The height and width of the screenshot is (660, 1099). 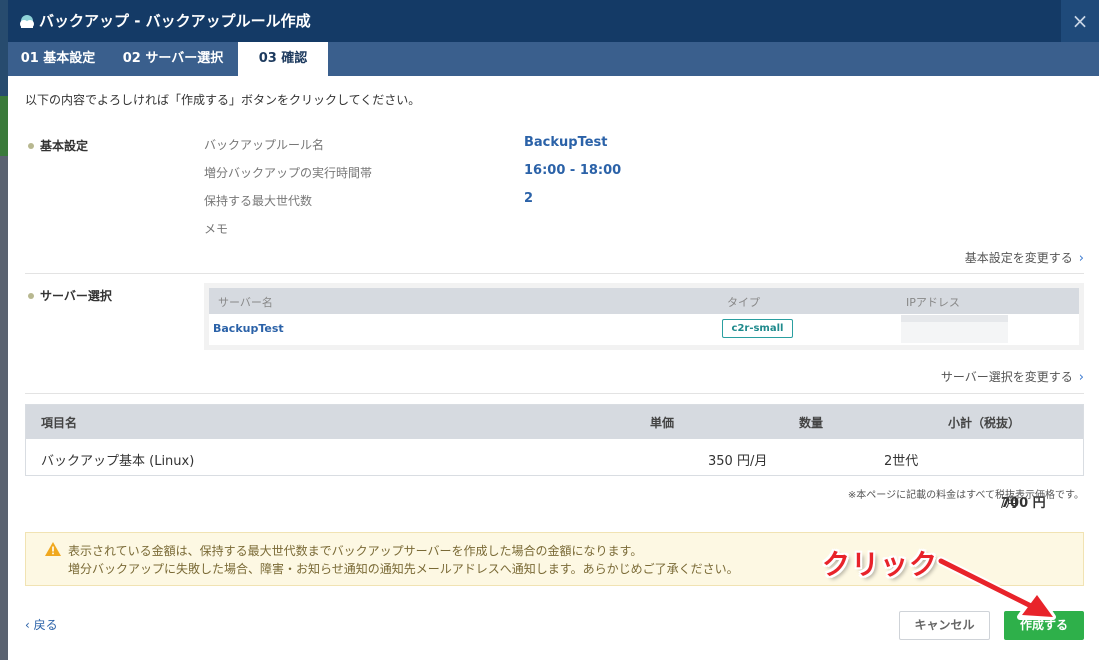 What do you see at coordinates (566, 142) in the screenshot?
I see `value-rule-name: BackupTest` at bounding box center [566, 142].